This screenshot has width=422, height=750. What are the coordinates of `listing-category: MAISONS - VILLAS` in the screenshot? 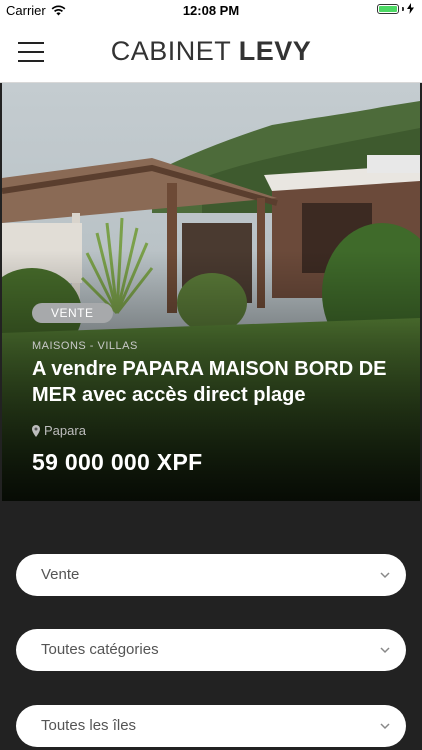 It's located at (85, 346).